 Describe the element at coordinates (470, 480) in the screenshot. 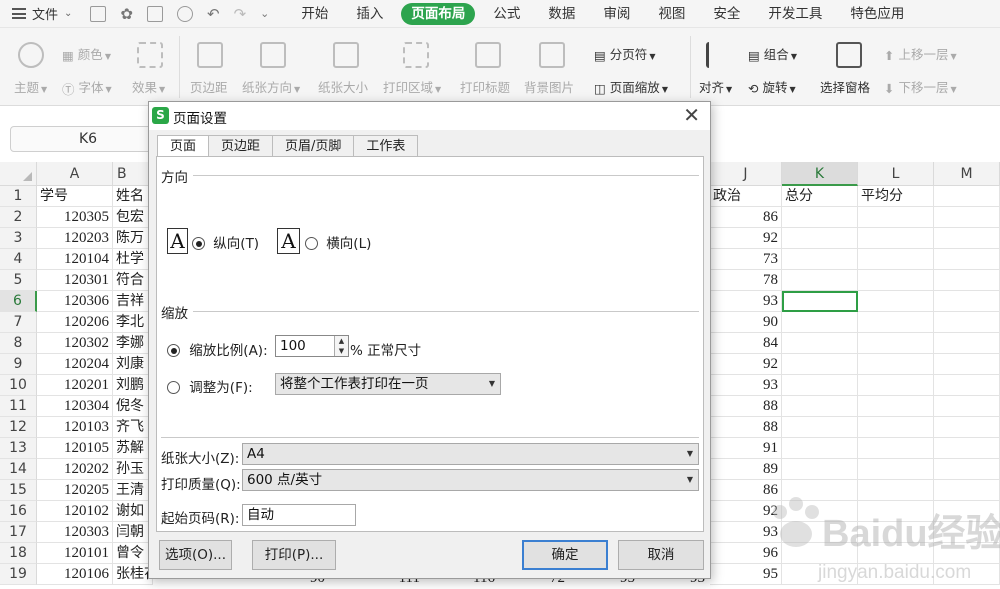

I see `print-quality-dropdown: 600 点/英寸 ▼` at that location.